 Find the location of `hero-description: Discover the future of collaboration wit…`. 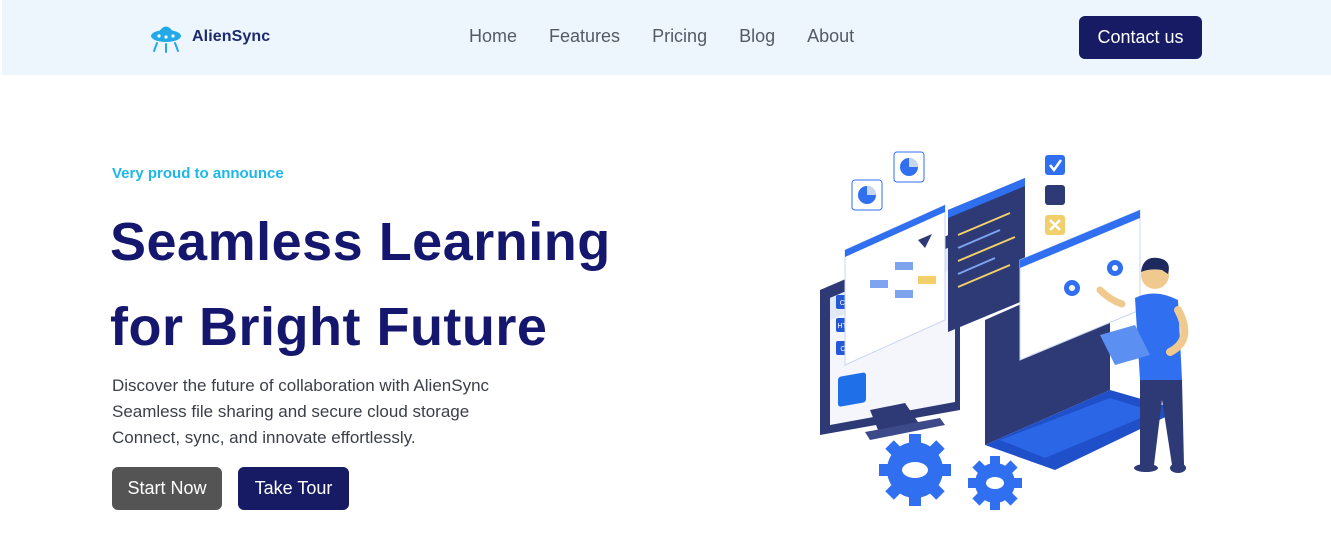

hero-description: Discover the future of collaboration wit… is located at coordinates (300, 412).